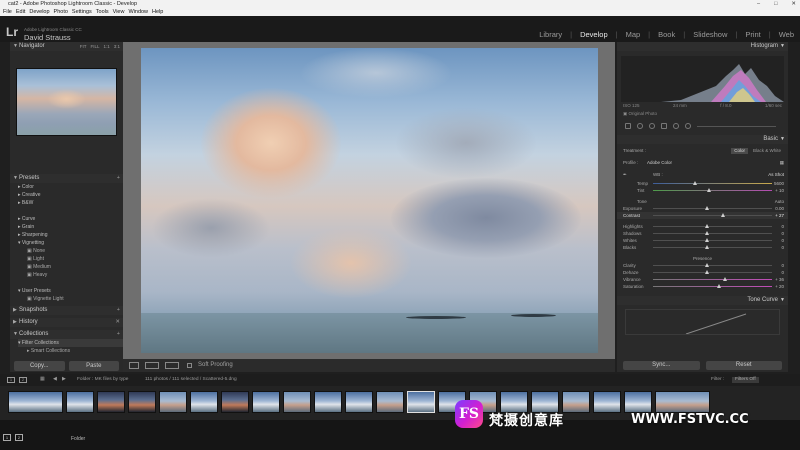  Describe the element at coordinates (702, 322) in the screenshot. I see `tone-curve-graph` at that location.